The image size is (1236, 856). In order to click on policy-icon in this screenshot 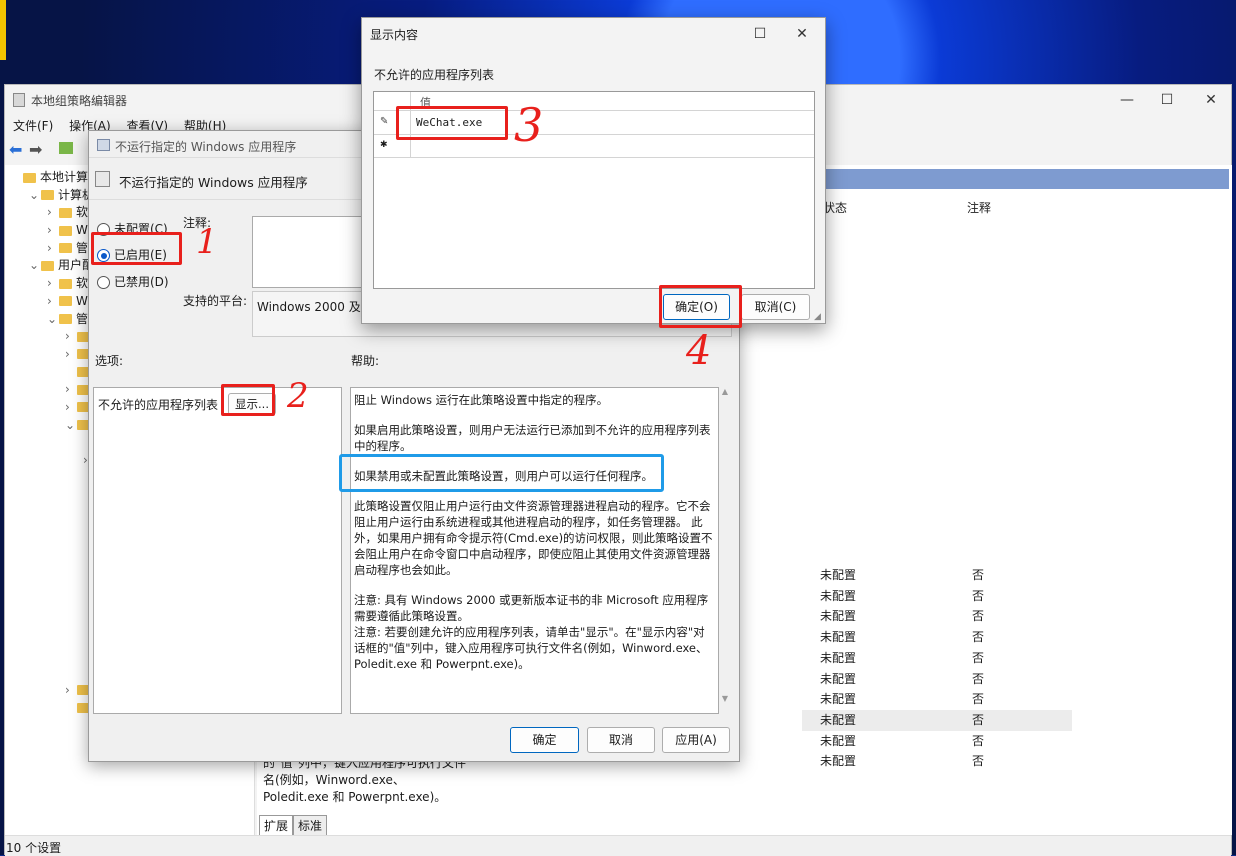, I will do `click(102, 179)`.